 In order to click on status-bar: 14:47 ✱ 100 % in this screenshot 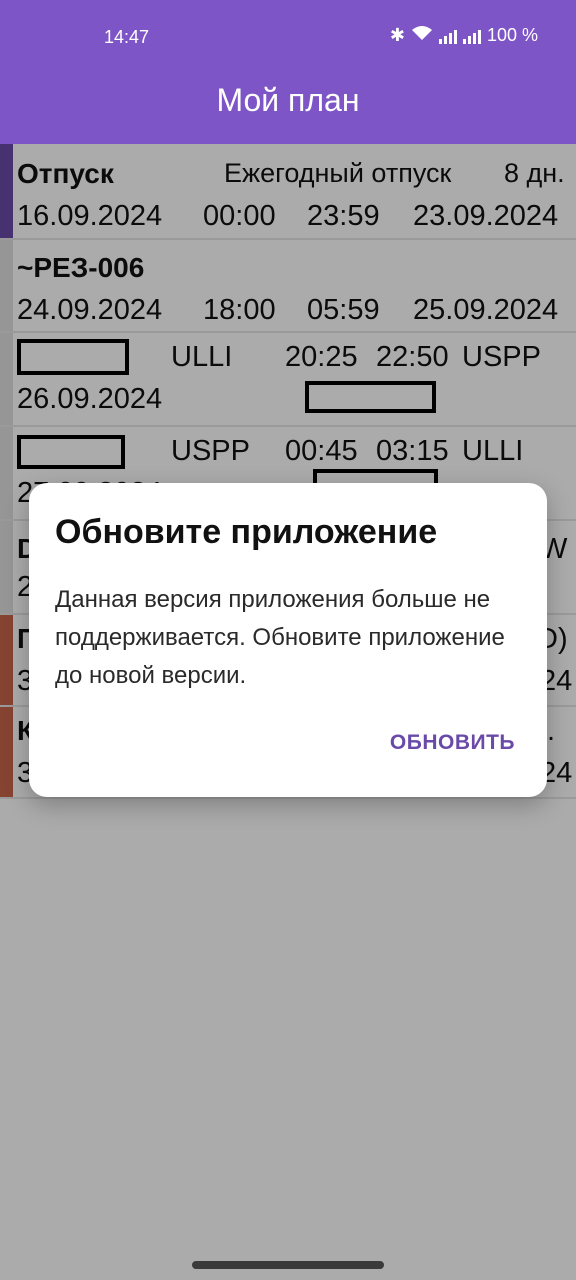, I will do `click(288, 36)`.